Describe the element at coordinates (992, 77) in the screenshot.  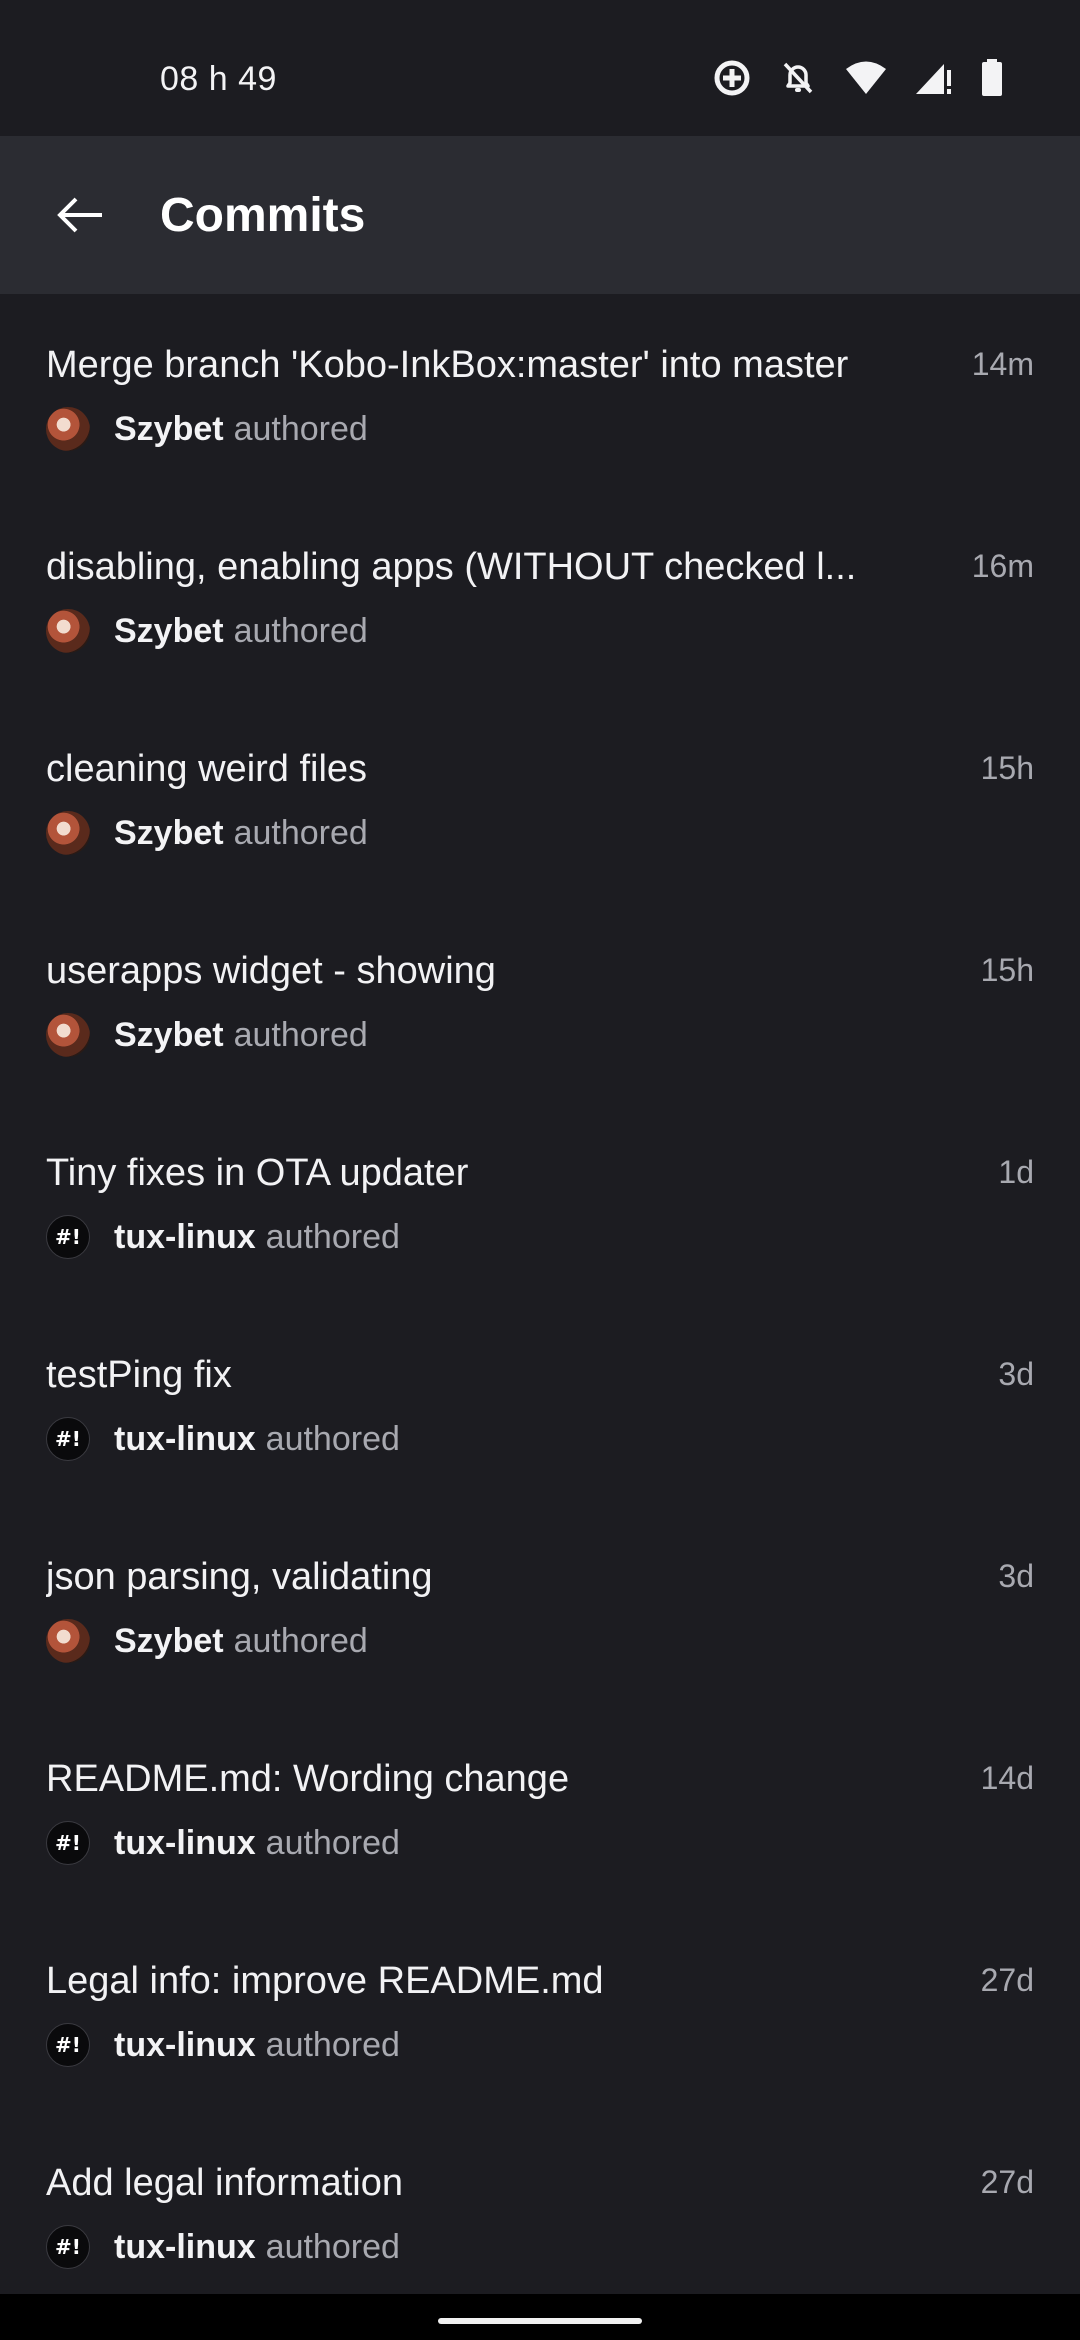
I see `battery-icon` at that location.